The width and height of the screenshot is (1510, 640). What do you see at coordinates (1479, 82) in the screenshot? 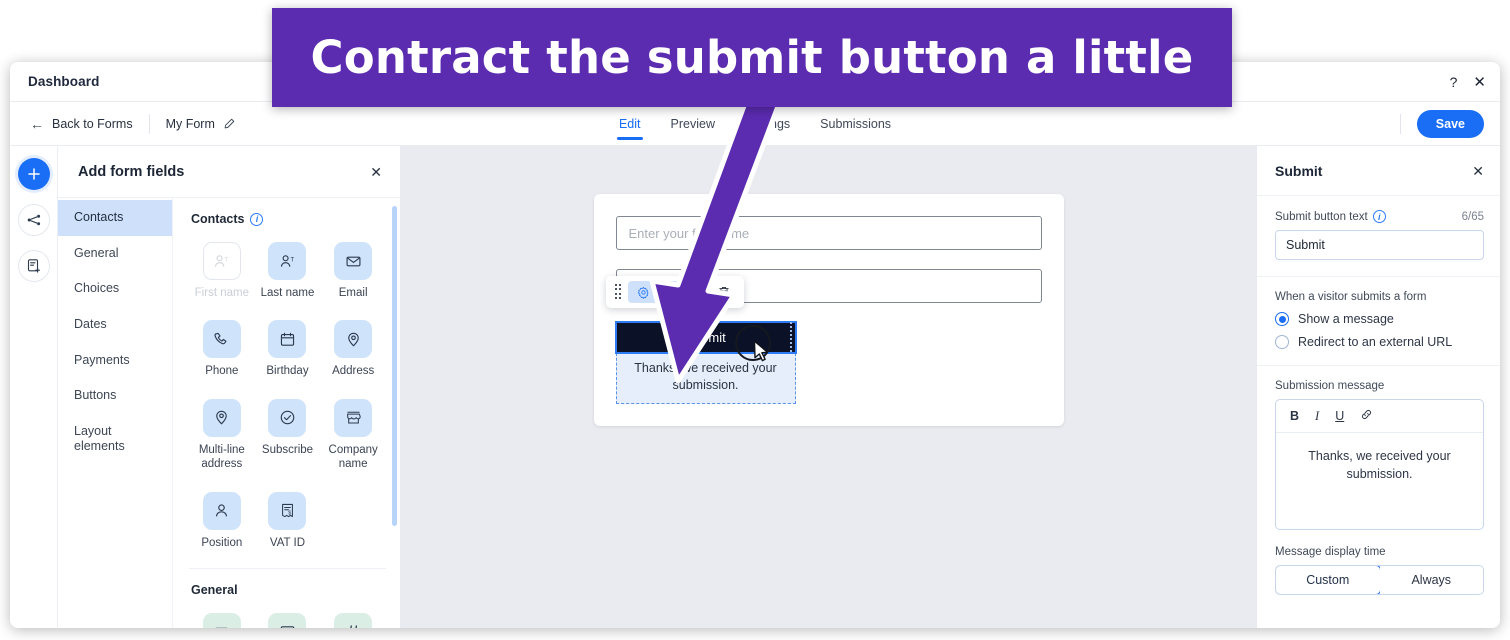
I see `close-icon: ✕` at bounding box center [1479, 82].